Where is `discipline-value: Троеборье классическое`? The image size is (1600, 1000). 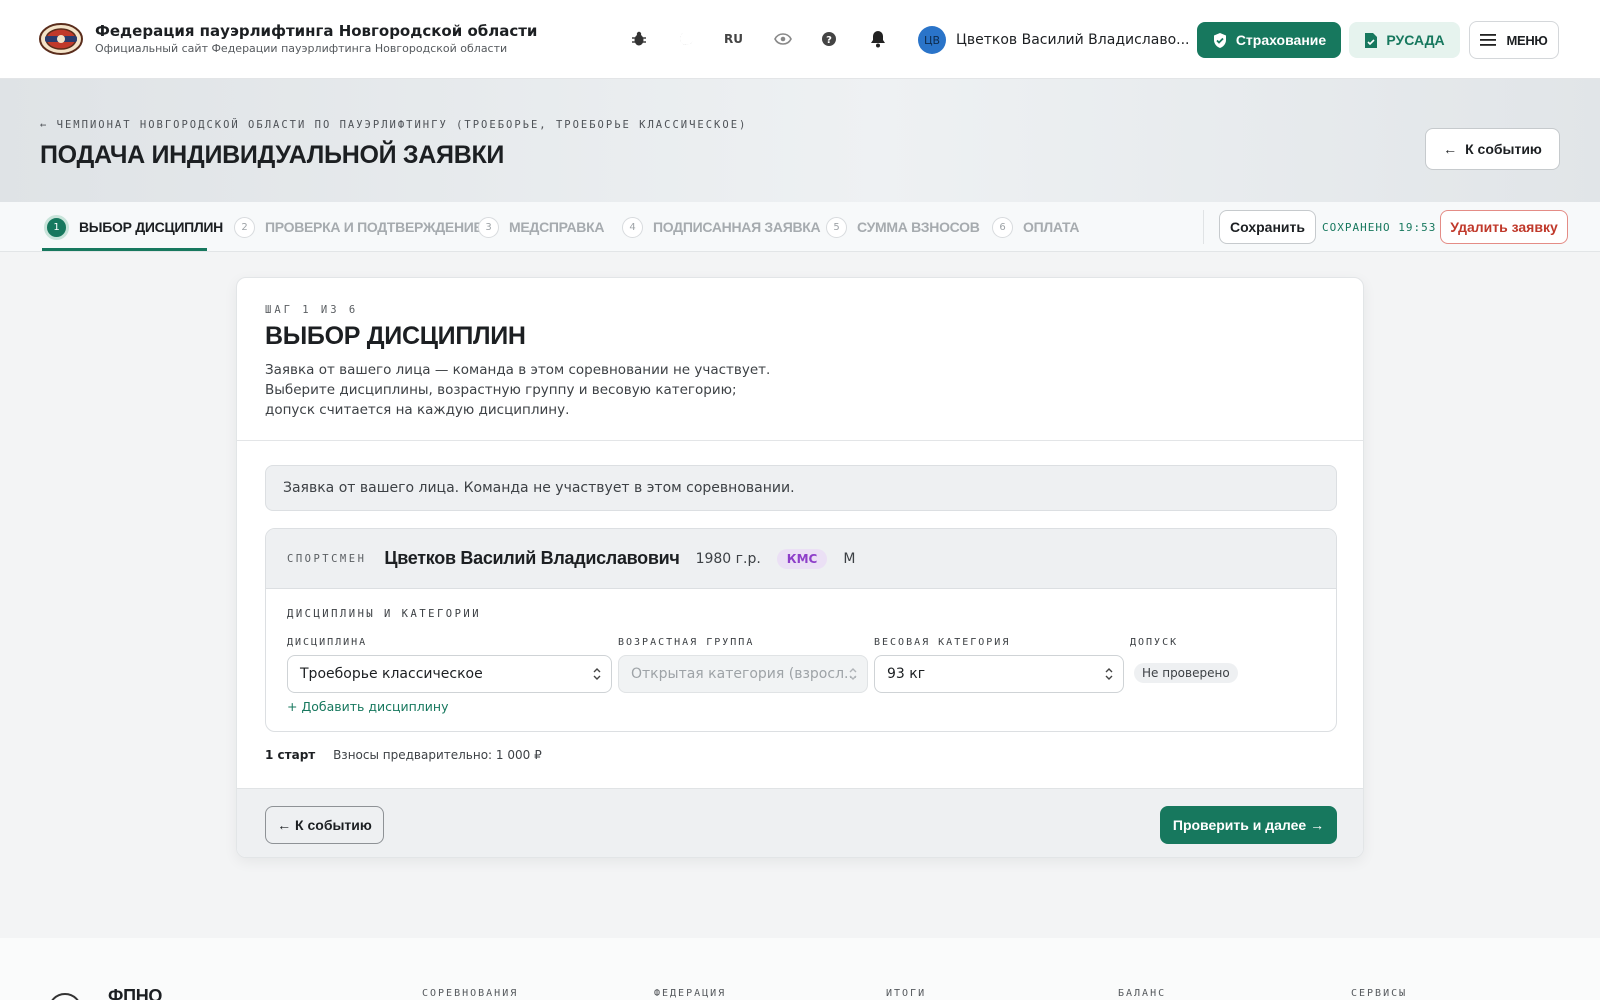 discipline-value: Троеборье классическое is located at coordinates (391, 674).